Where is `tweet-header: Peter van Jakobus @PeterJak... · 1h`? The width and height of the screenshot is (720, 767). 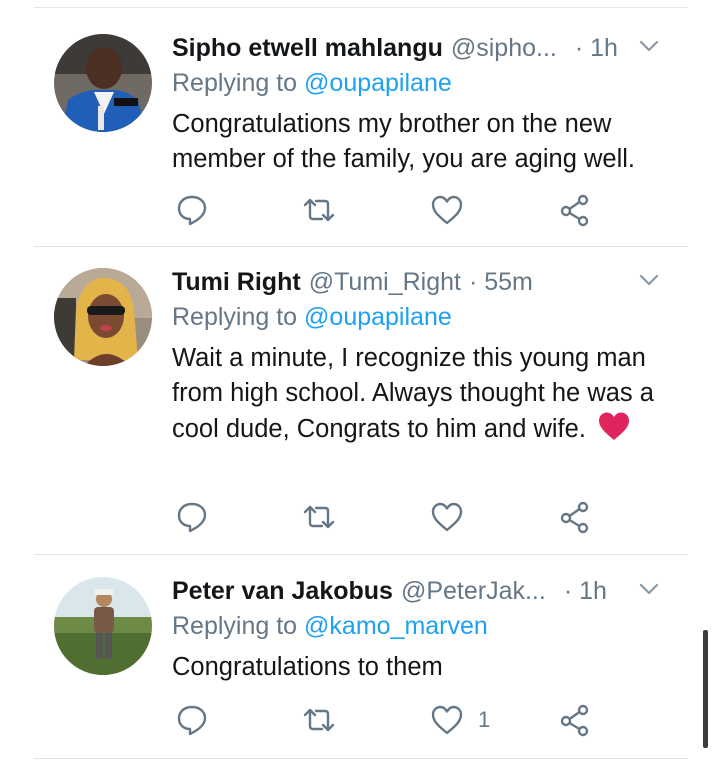
tweet-header: Peter van Jakobus @PeterJak... · 1h is located at coordinates (389, 591).